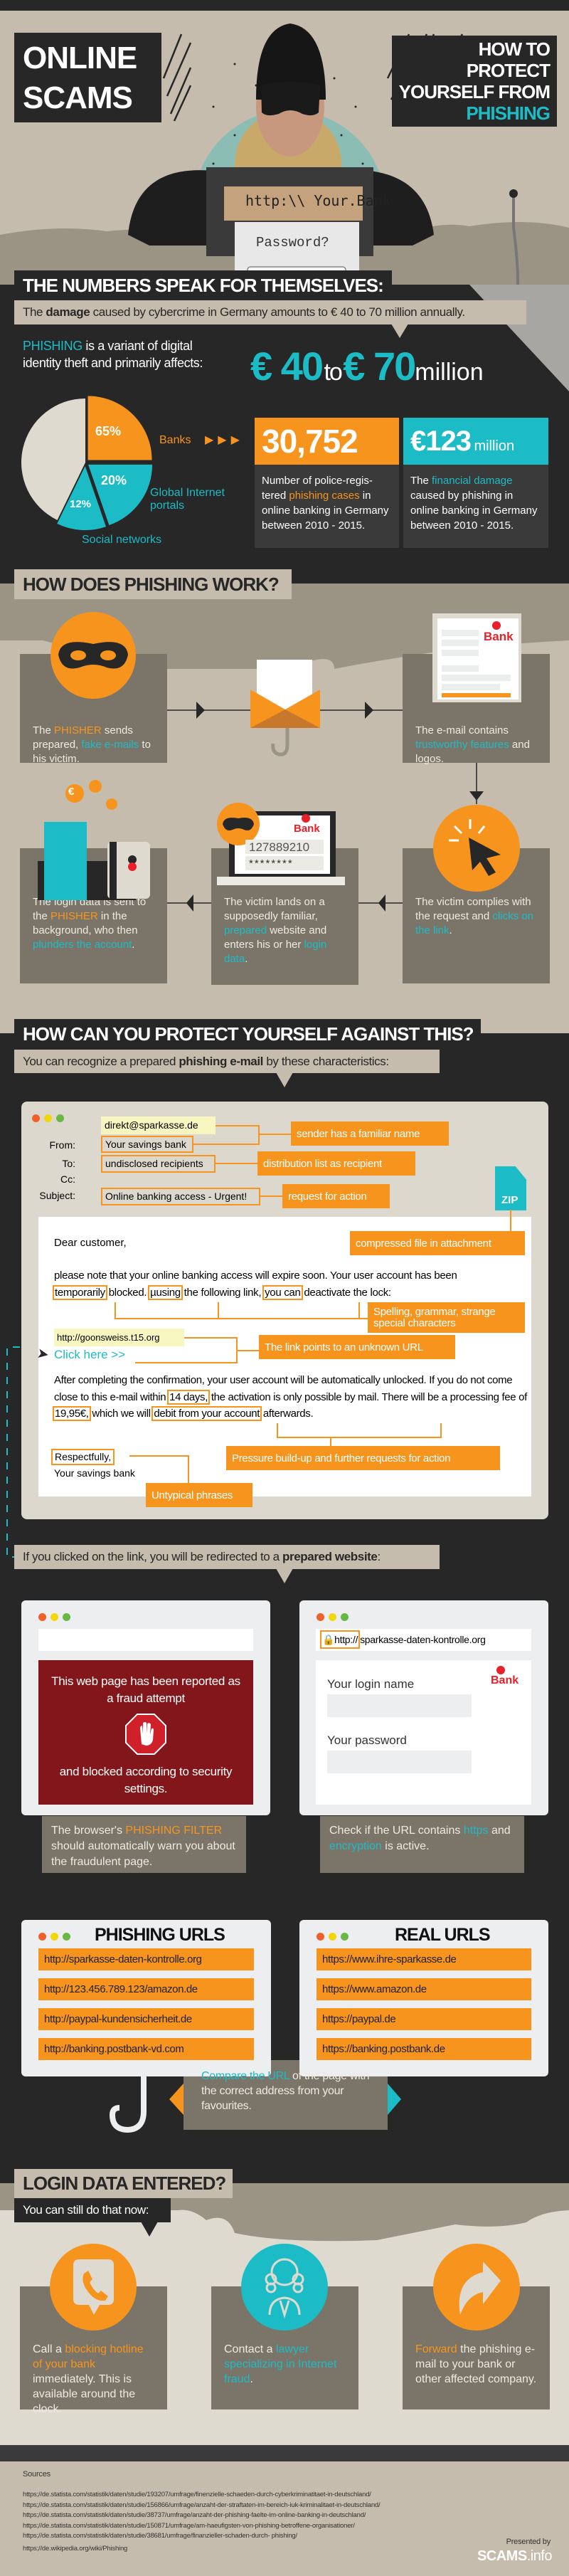  I want to click on stat-damage-value: €123 million, so click(475, 441).